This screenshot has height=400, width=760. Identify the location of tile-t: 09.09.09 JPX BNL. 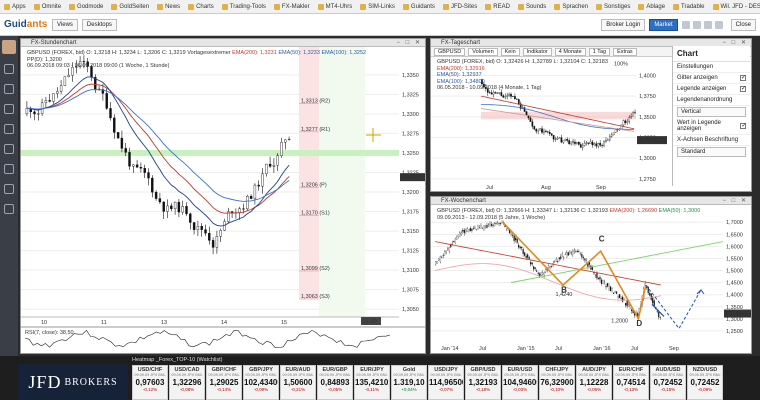
(261, 375).